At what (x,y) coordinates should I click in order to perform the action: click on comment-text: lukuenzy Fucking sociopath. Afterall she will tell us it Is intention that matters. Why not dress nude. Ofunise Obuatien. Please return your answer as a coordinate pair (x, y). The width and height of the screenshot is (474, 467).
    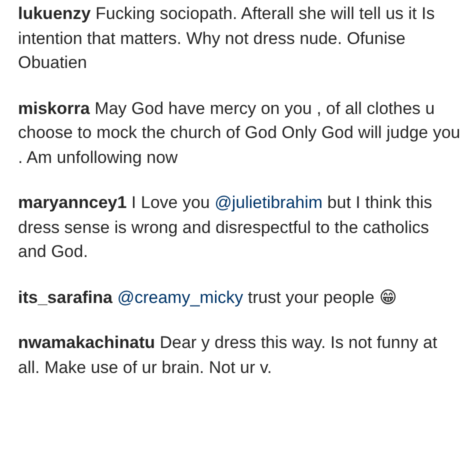
    Looking at the image, I should click on (227, 38).